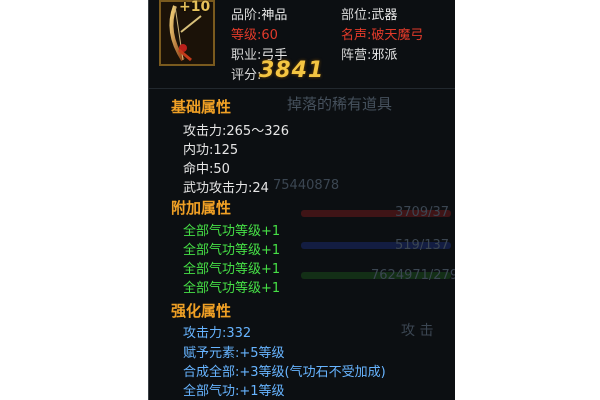 The height and width of the screenshot is (400, 600). What do you see at coordinates (292, 70) in the screenshot?
I see `score-value: 3841` at bounding box center [292, 70].